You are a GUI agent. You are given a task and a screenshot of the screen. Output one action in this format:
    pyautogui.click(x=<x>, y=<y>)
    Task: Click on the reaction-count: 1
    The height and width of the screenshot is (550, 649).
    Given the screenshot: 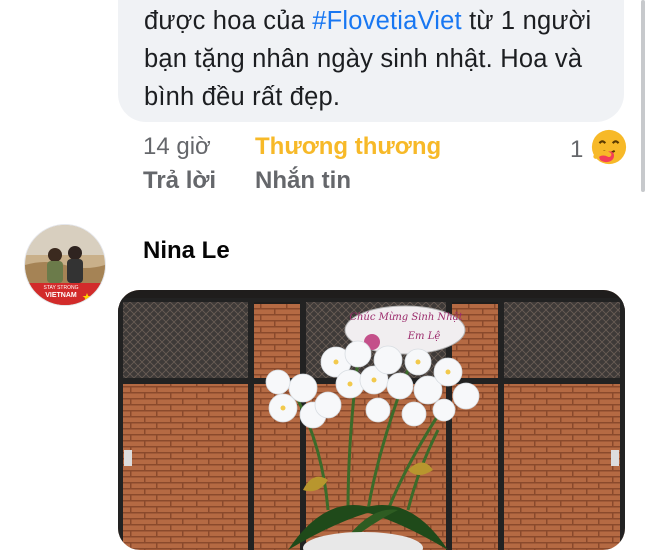 What is the action you would take?
    pyautogui.click(x=576, y=150)
    